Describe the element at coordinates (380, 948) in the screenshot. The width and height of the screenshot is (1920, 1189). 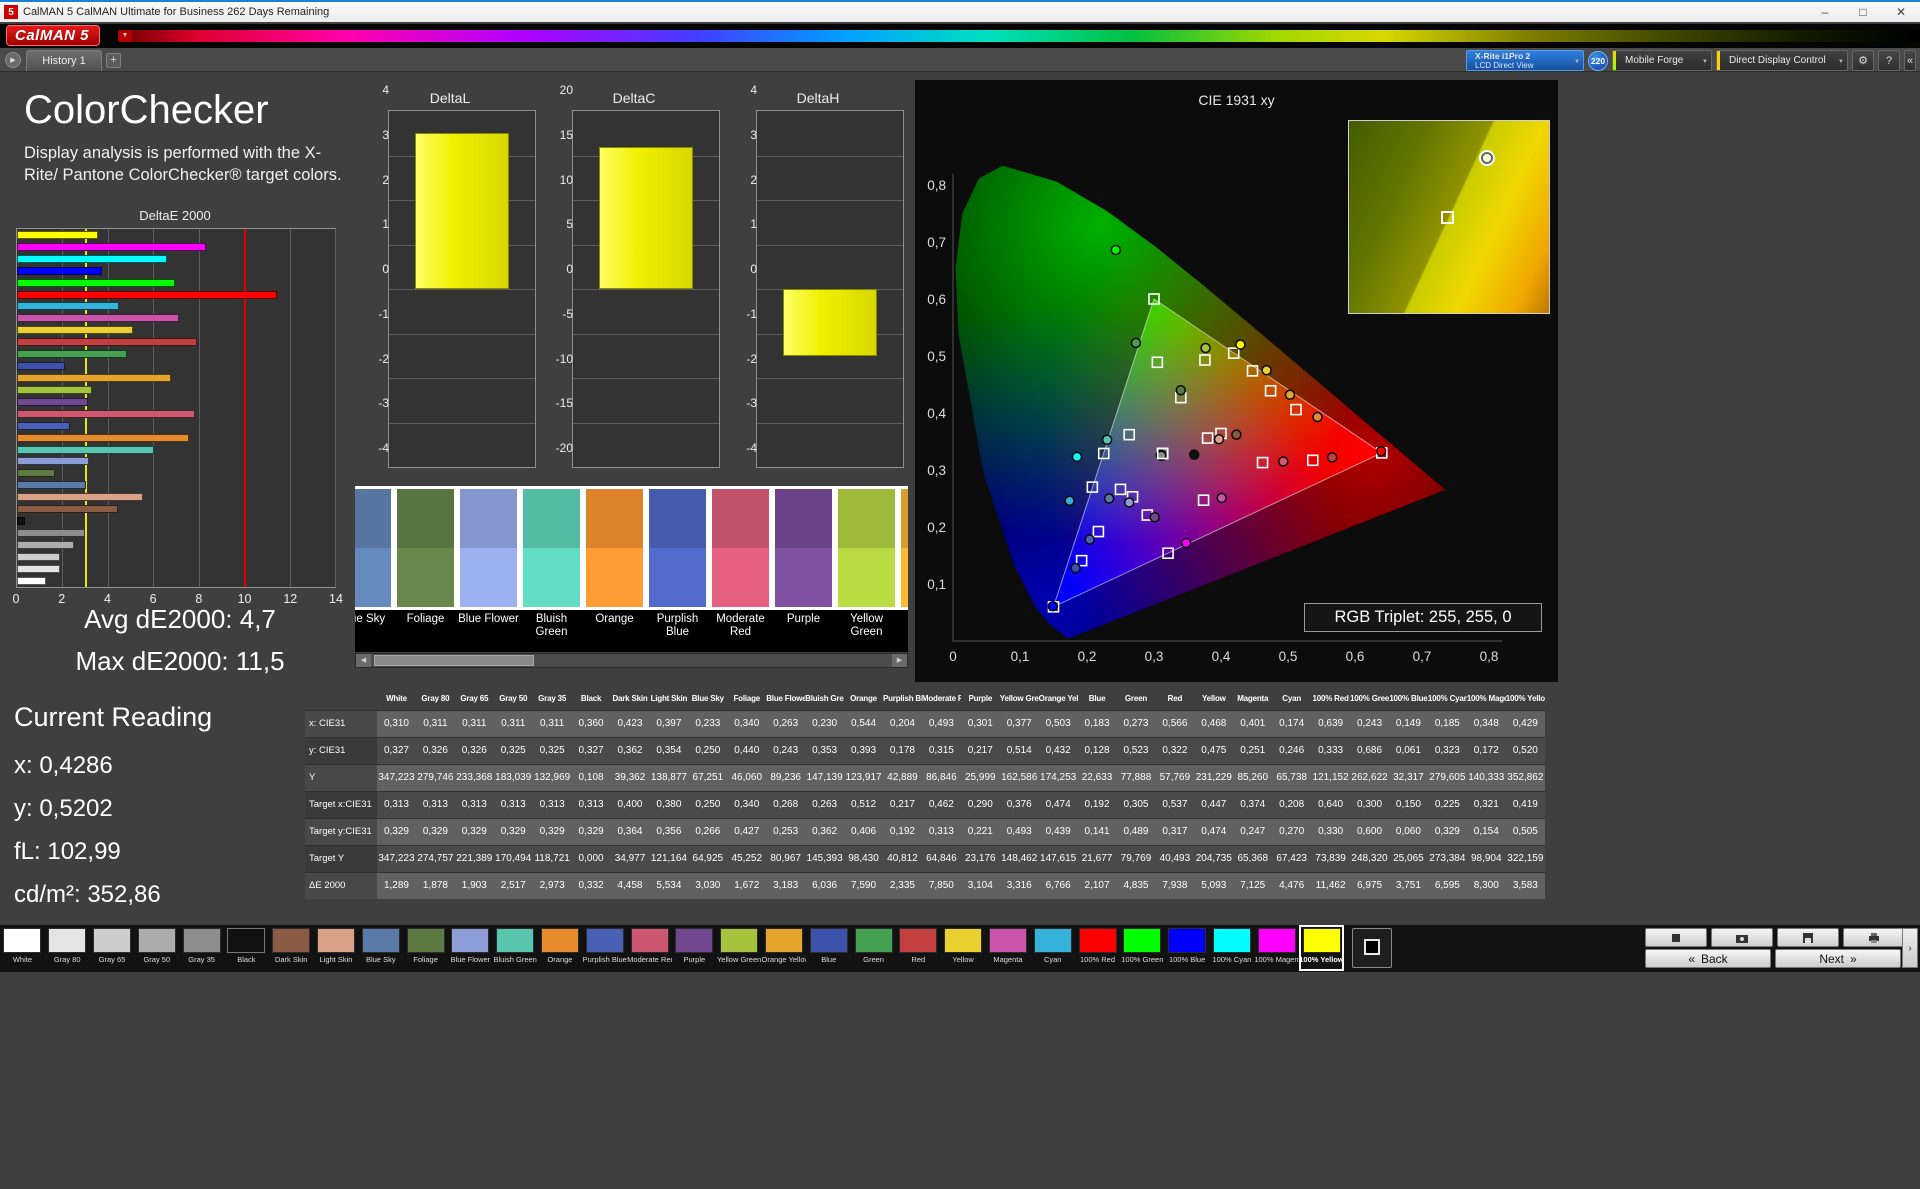
I see `patch-button: Blue Sky` at that location.